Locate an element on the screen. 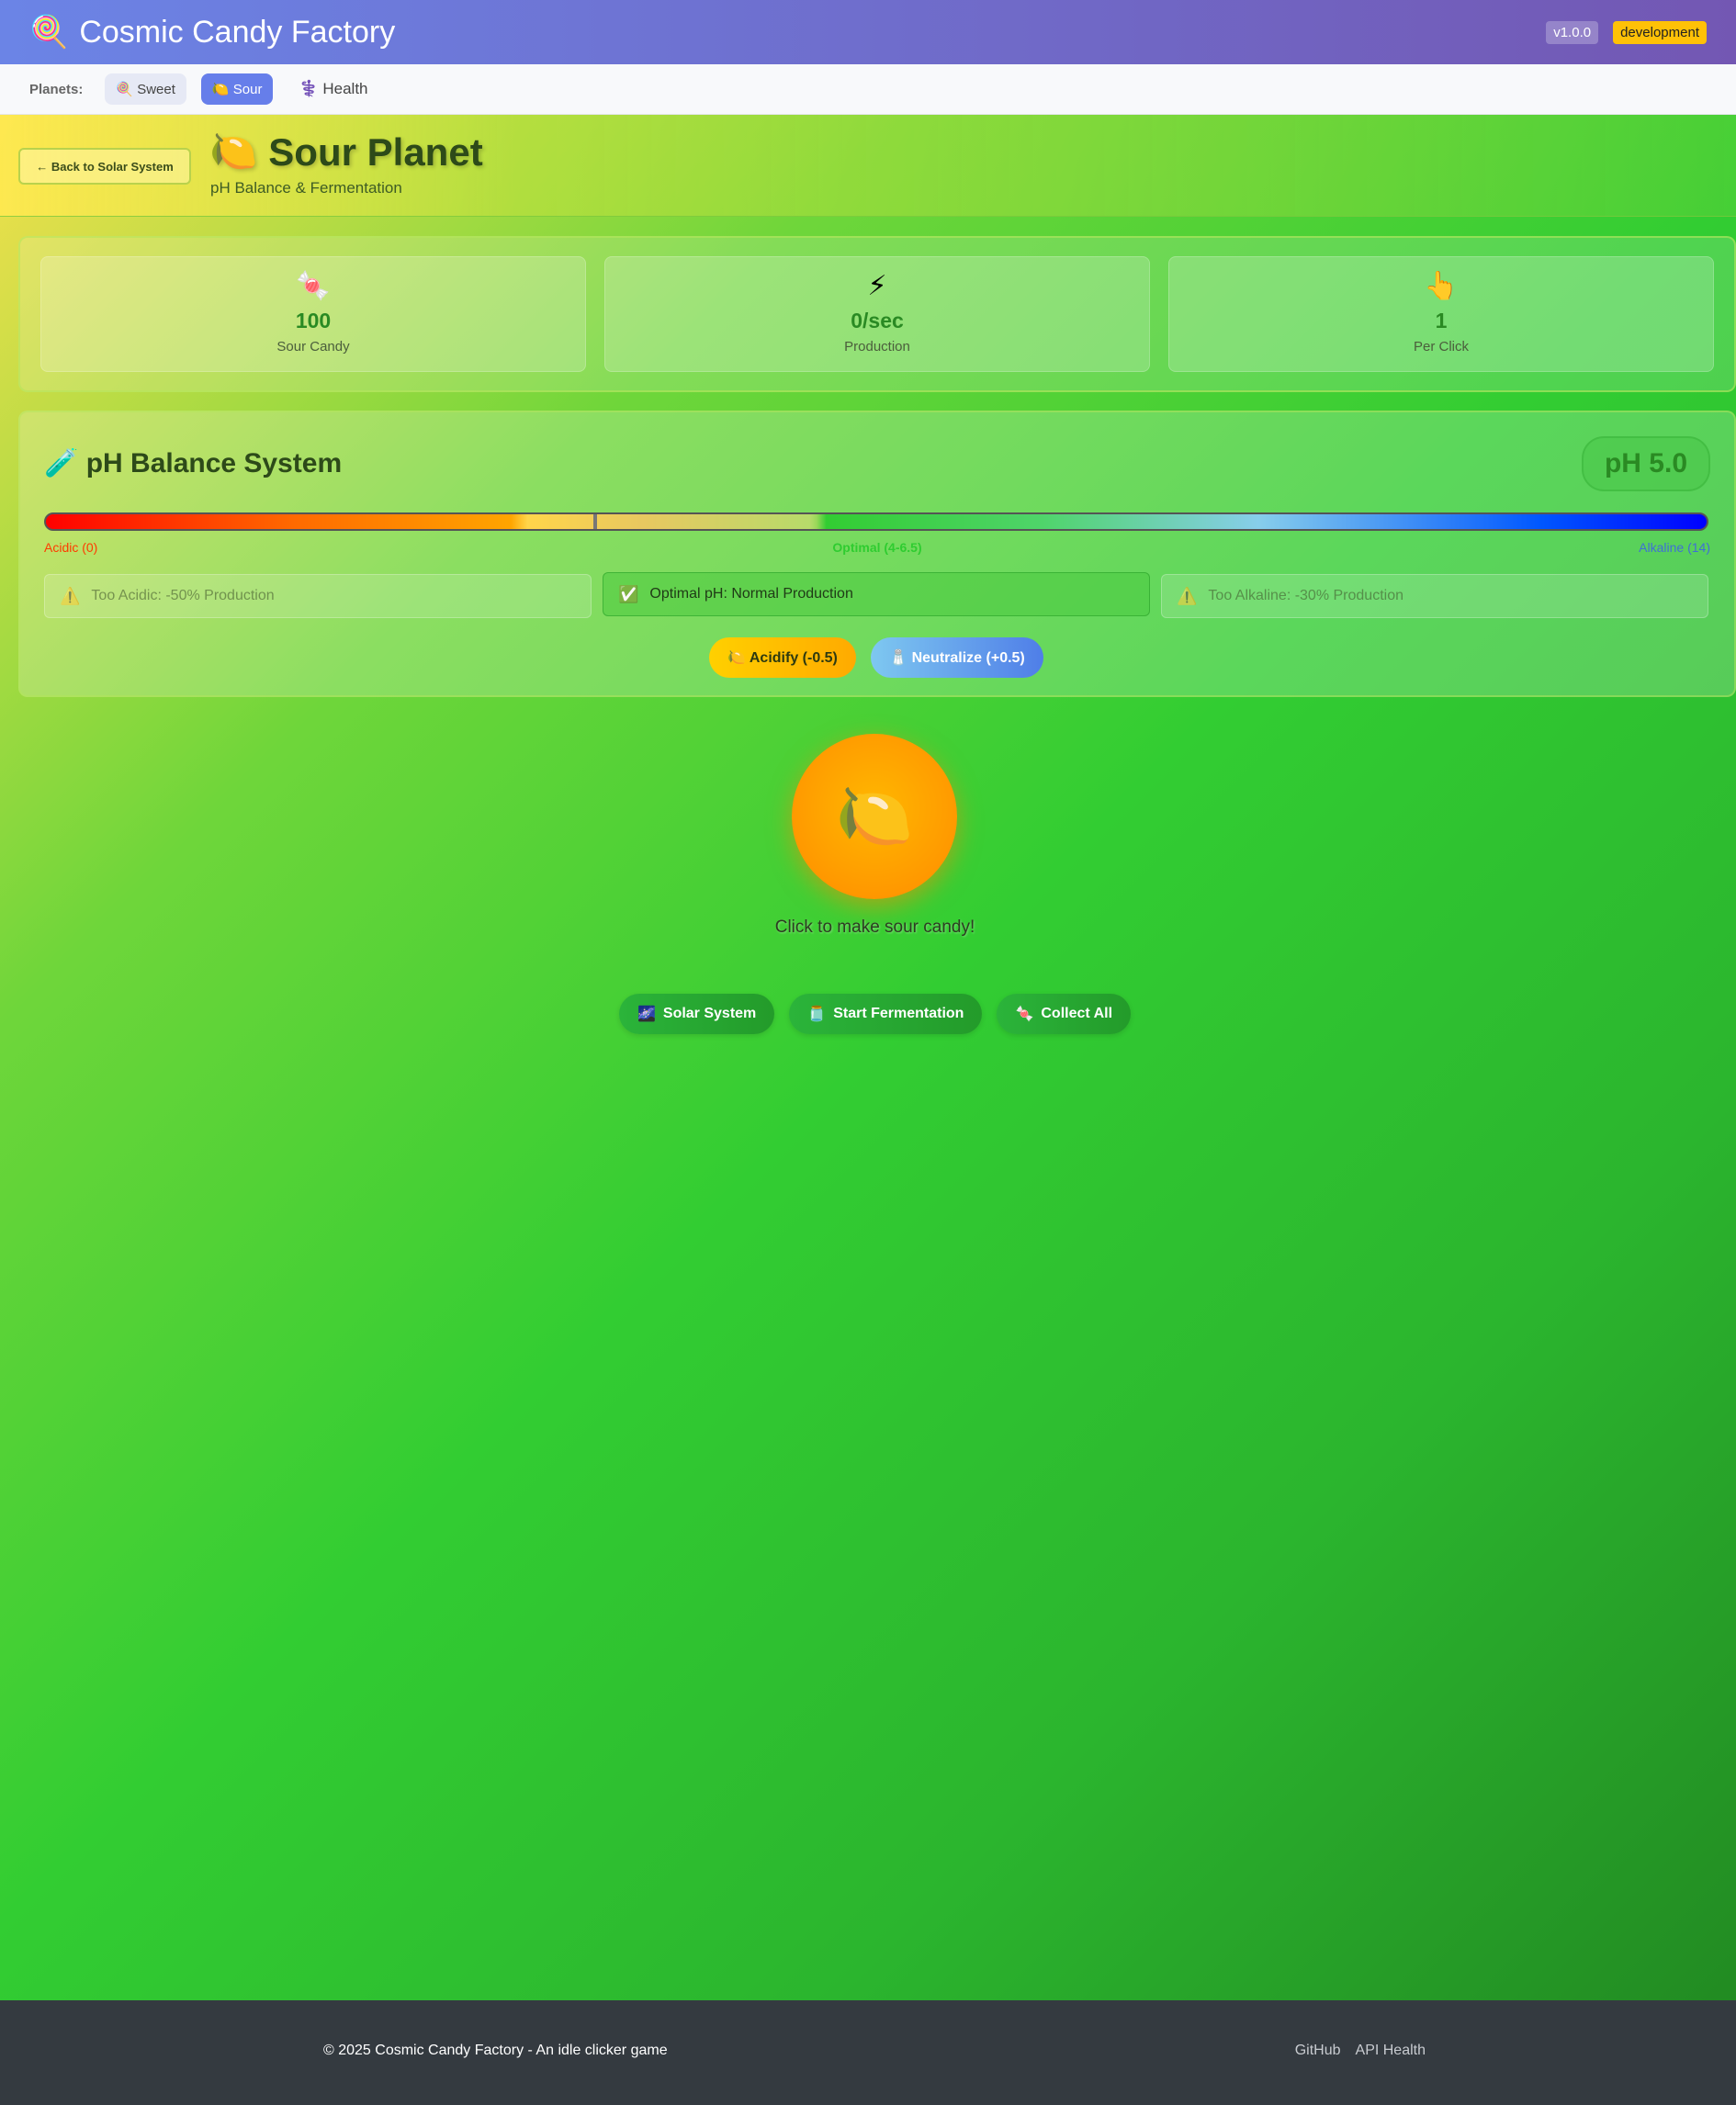 The width and height of the screenshot is (1736, 2105). solar-system-button: 🌌 Solar System is located at coordinates (696, 1014).